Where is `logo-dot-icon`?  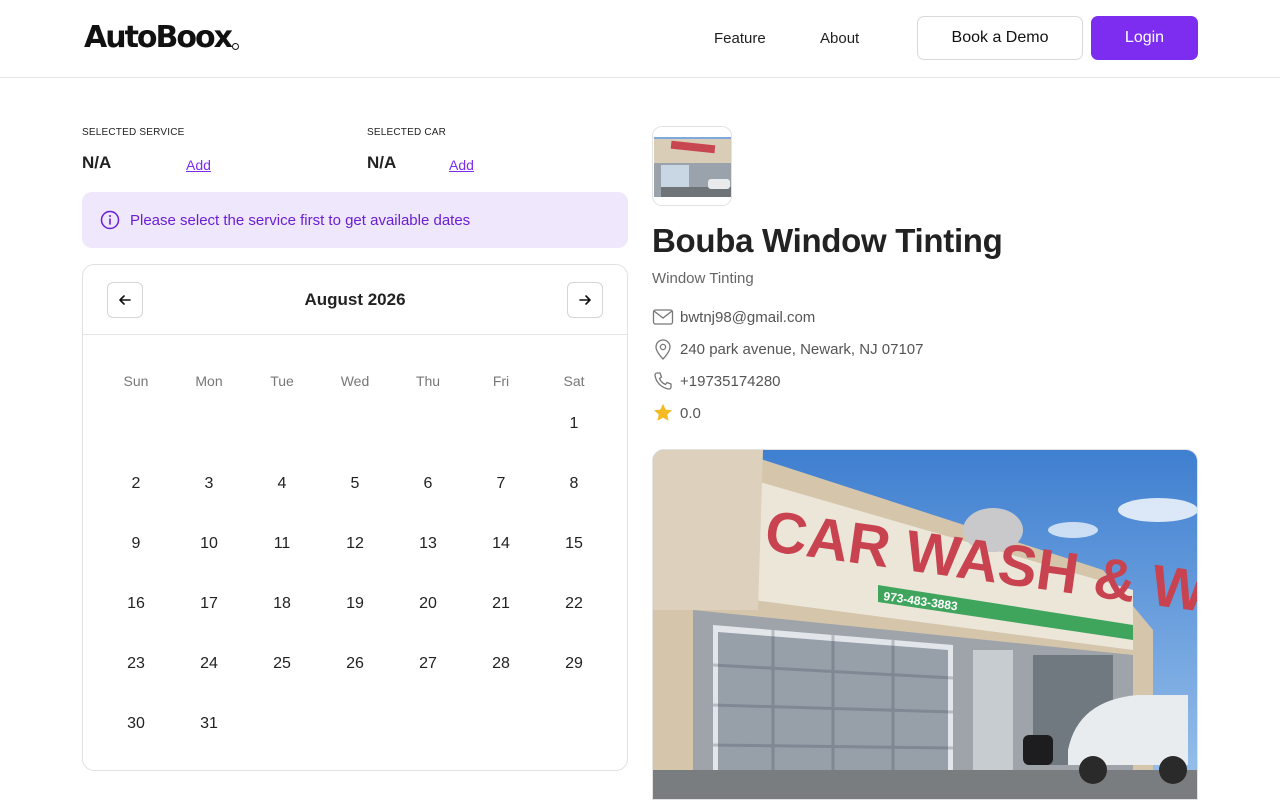 logo-dot-icon is located at coordinates (235, 46).